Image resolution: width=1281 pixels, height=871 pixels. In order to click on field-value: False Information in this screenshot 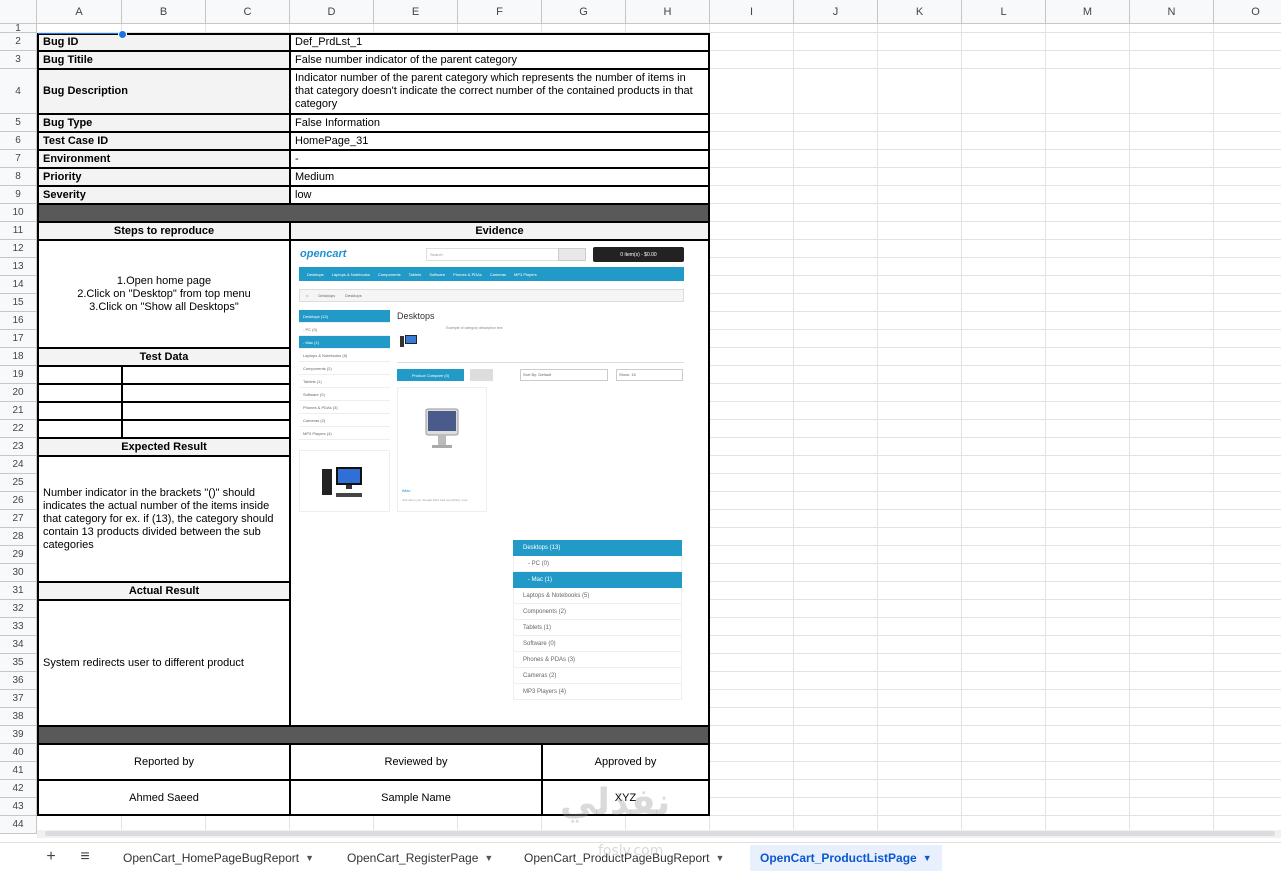, I will do `click(499, 123)`.